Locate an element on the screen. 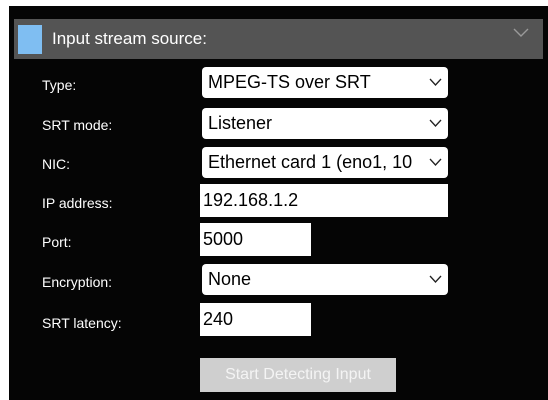  header-accent-bar is located at coordinates (30, 39).